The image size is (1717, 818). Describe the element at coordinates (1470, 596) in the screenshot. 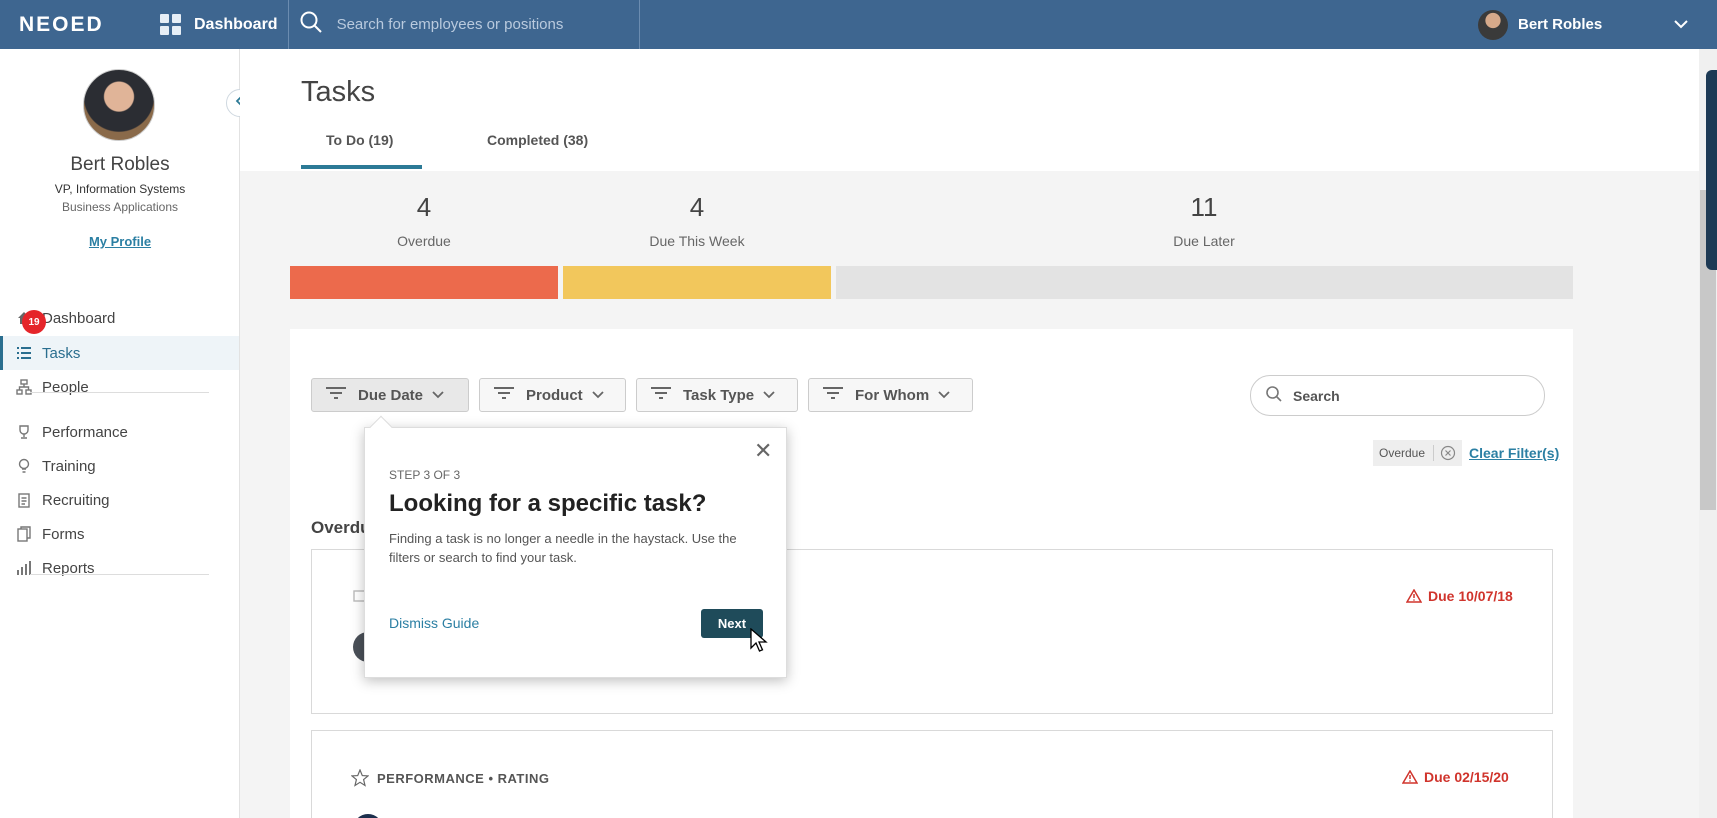

I see `due-date-text: Due 10/07/18` at that location.